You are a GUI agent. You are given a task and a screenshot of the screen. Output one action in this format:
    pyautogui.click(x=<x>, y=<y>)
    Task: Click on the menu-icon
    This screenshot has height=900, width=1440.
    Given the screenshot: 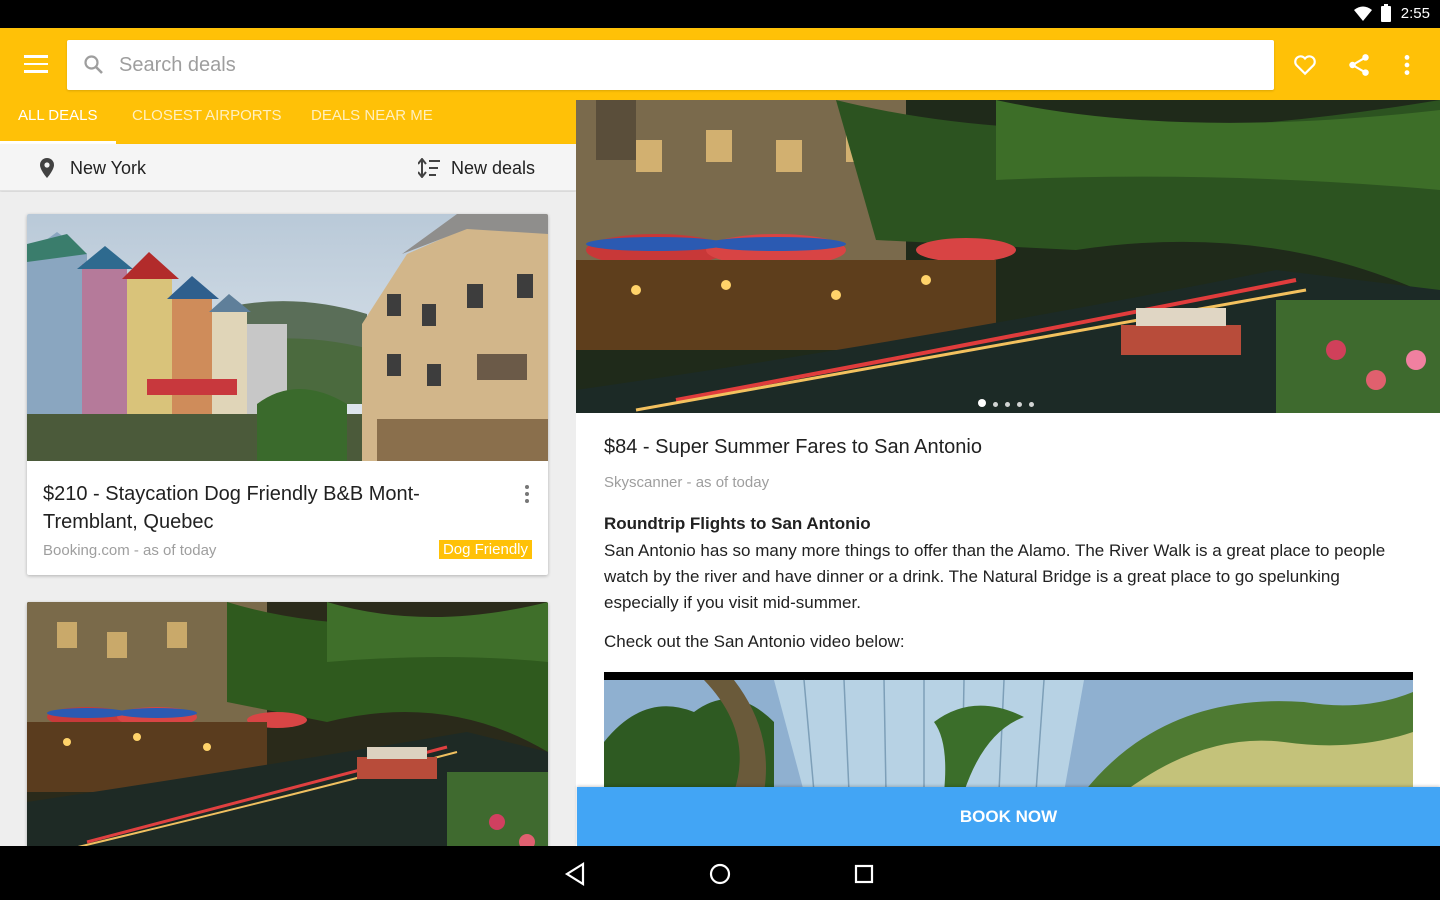 What is the action you would take?
    pyautogui.click(x=36, y=64)
    